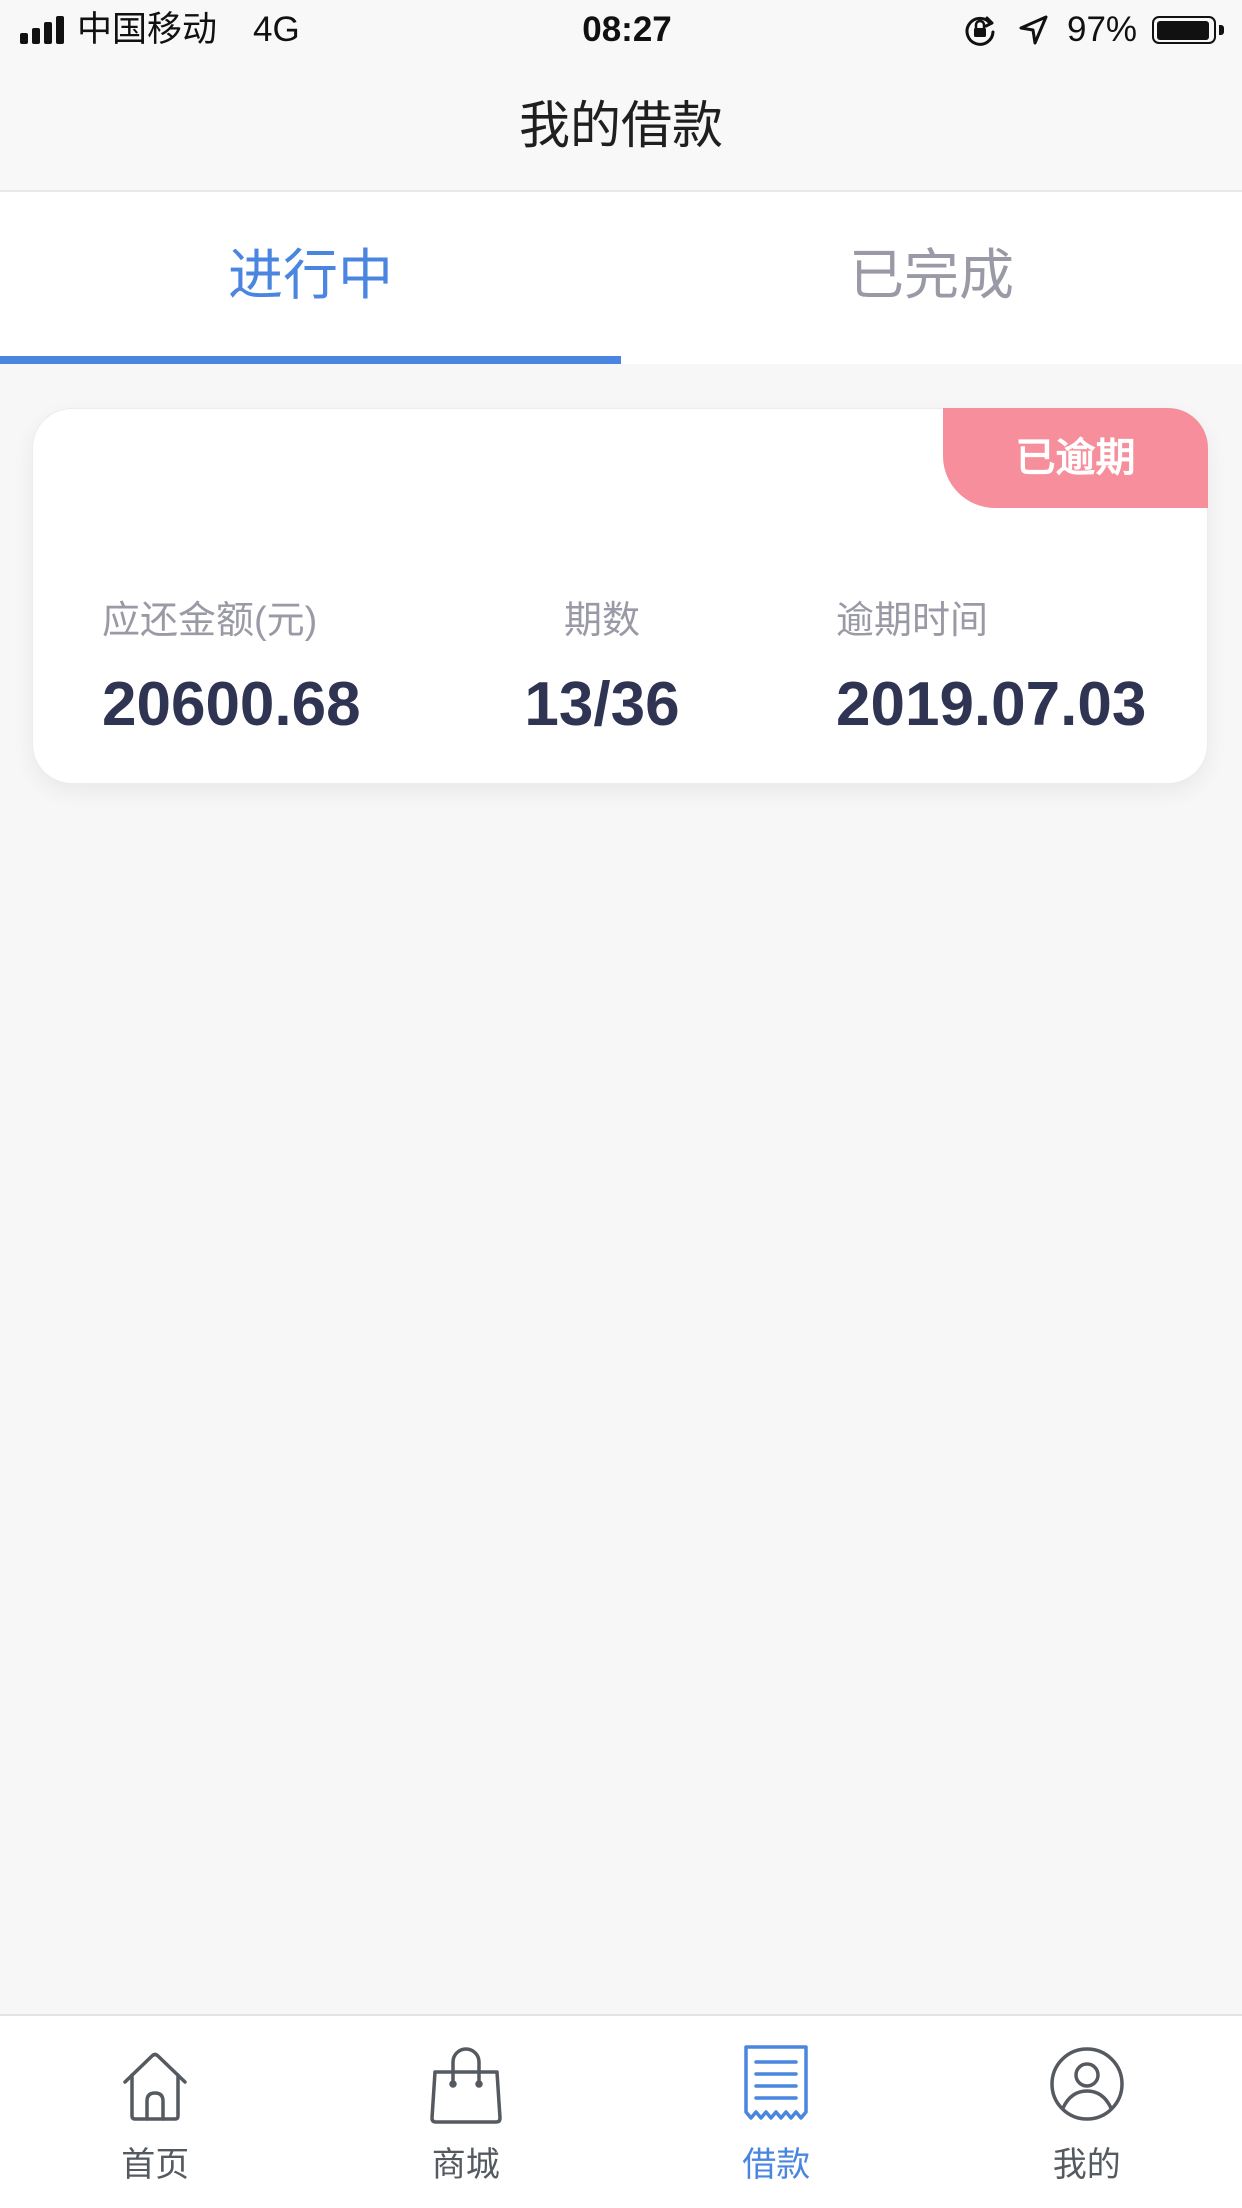 The height and width of the screenshot is (2208, 1242). Describe the element at coordinates (1221, 30) in the screenshot. I see `battery-nub` at that location.